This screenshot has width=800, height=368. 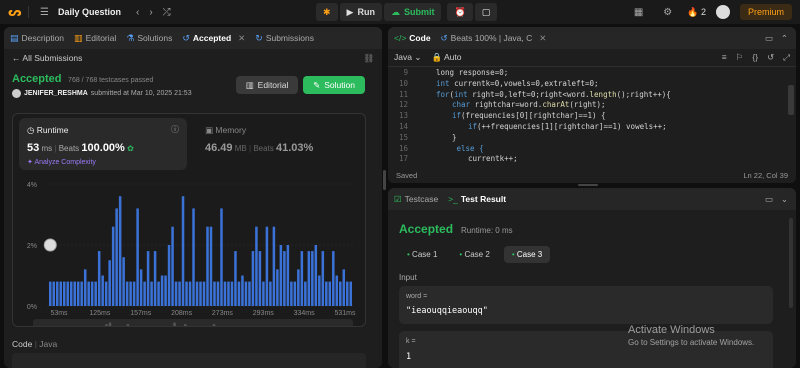 What do you see at coordinates (327, 12) in the screenshot?
I see `debug-button: ✱` at bounding box center [327, 12].